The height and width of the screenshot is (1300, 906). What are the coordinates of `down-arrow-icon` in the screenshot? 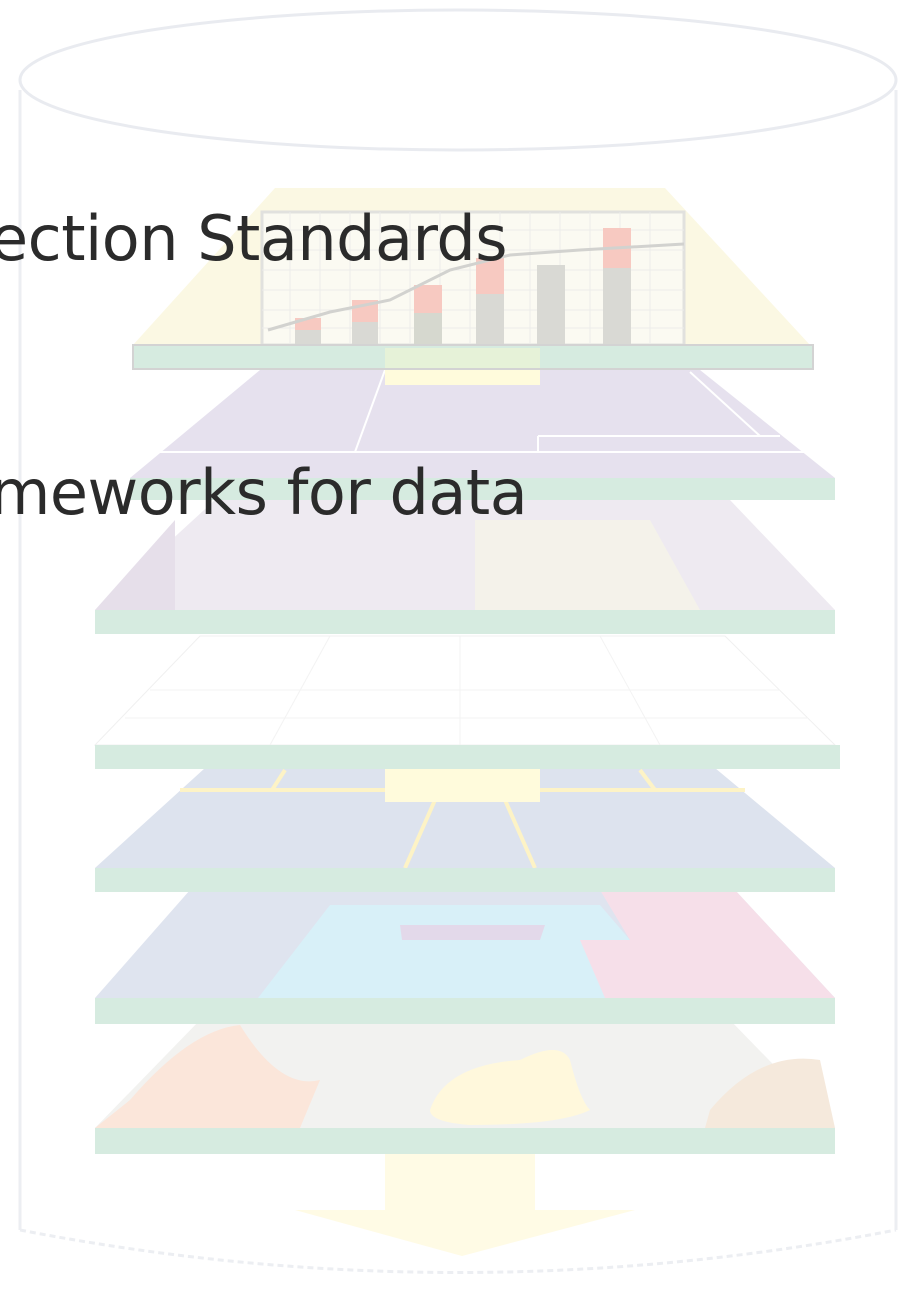 It's located at (465, 1203).